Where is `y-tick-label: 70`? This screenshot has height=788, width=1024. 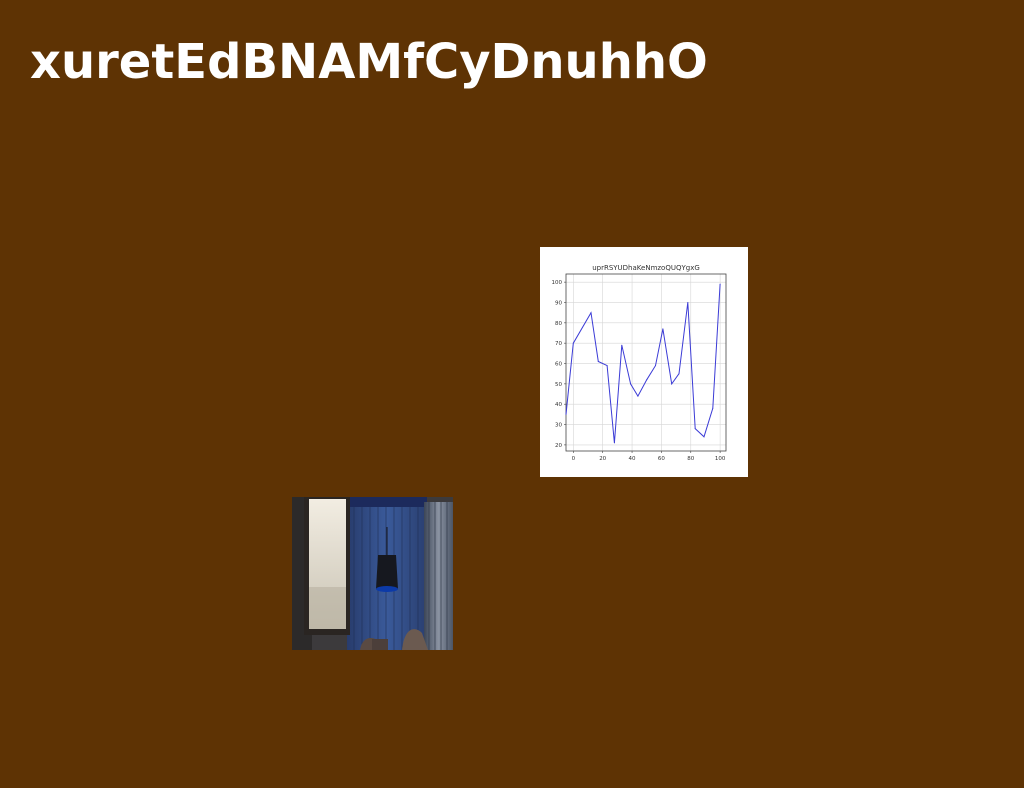
y-tick-label: 70 is located at coordinates (558, 344).